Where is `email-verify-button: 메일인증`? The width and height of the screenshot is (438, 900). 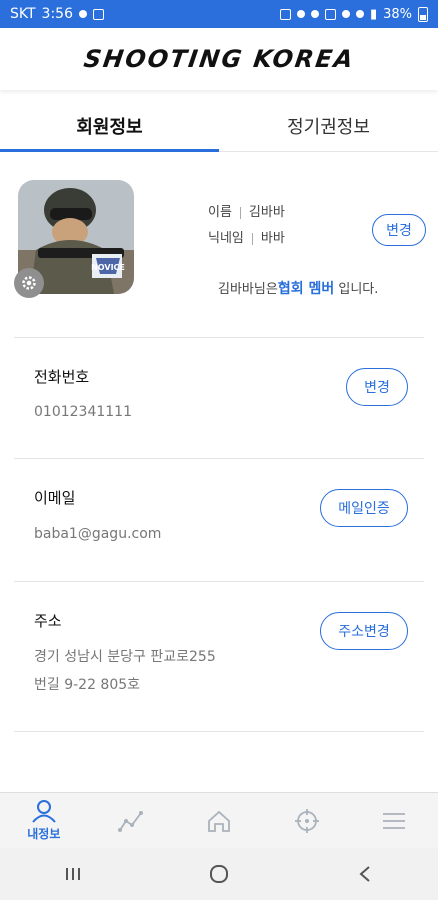 email-verify-button: 메일인증 is located at coordinates (364, 508).